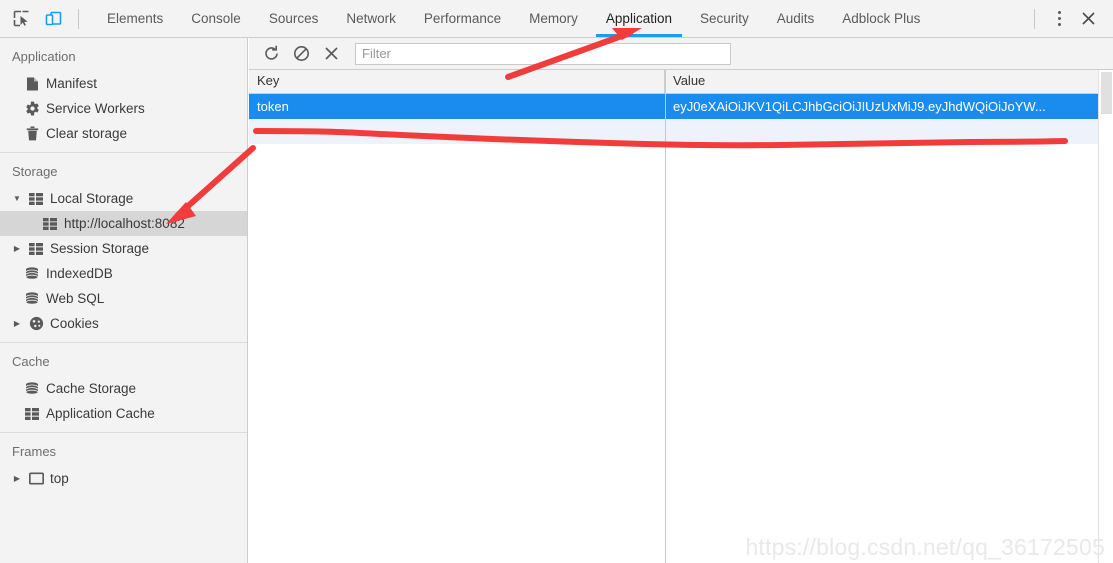 The width and height of the screenshot is (1113, 563). I want to click on cookie-icon, so click(36, 324).